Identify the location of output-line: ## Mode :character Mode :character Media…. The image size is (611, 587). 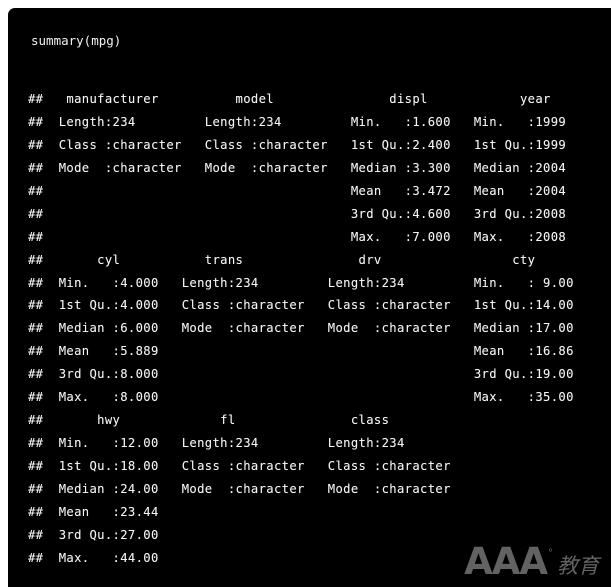
(305, 167).